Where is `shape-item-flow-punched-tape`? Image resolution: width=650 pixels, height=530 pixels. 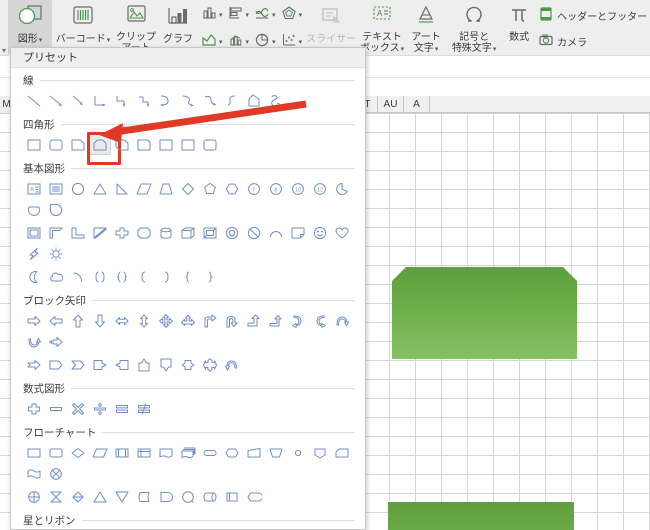
shape-item-flow-punched-tape is located at coordinates (34, 473).